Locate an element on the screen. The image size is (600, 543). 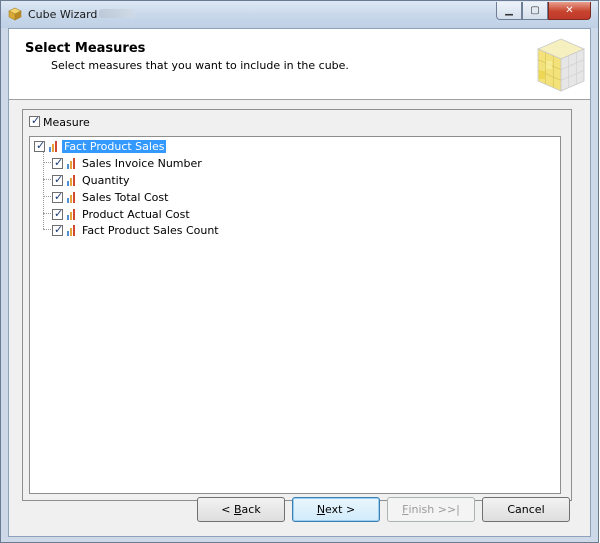
finish-label-rest: inish >>| is located at coordinates (434, 509).